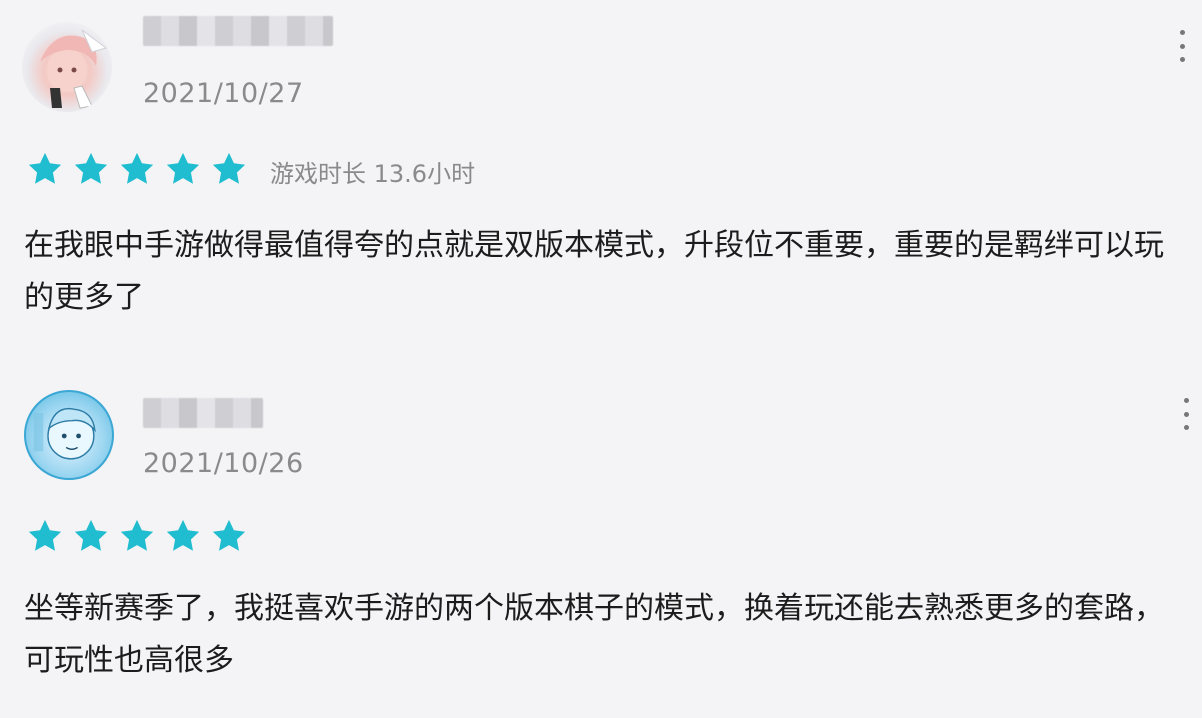 The width and height of the screenshot is (1202, 718). What do you see at coordinates (223, 463) in the screenshot?
I see `review-date: 2021/10/26` at bounding box center [223, 463].